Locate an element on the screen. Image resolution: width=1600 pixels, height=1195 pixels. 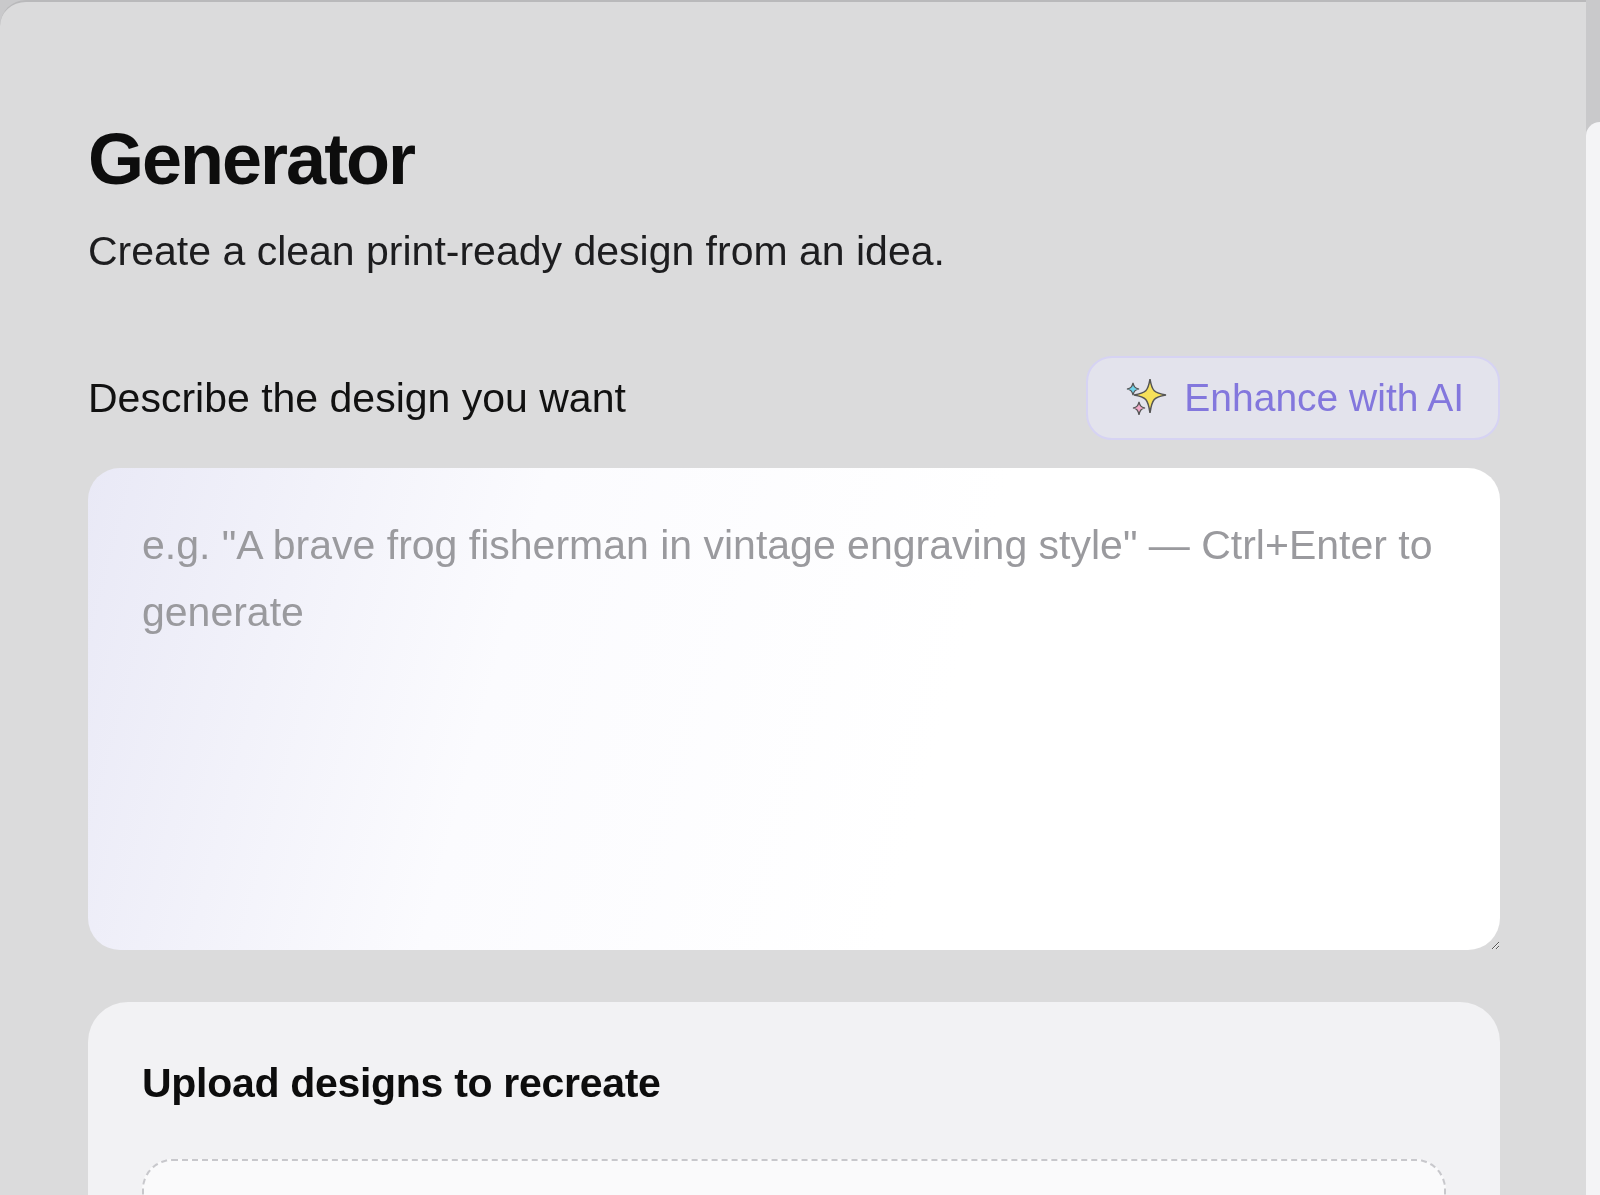
page-title: Generator is located at coordinates (252, 160).